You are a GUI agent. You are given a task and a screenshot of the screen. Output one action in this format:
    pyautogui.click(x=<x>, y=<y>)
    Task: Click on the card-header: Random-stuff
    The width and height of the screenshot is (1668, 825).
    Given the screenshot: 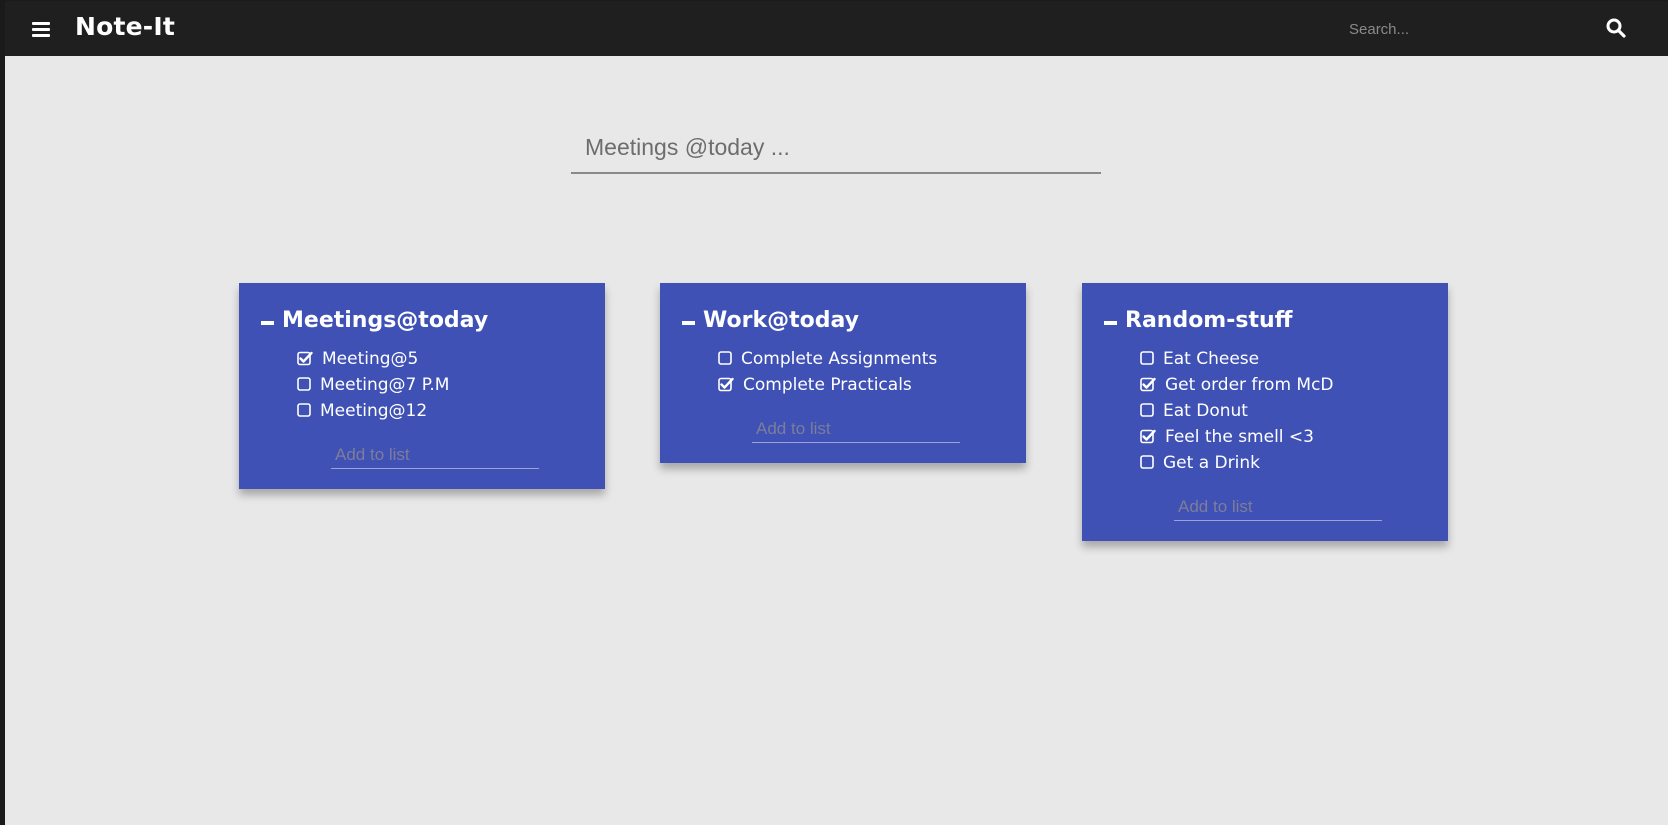 What is the action you would take?
    pyautogui.click(x=1265, y=322)
    